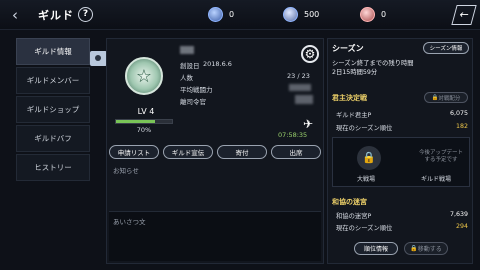  Describe the element at coordinates (187, 50) in the screenshot. I see `guild-name-redacted` at that location.